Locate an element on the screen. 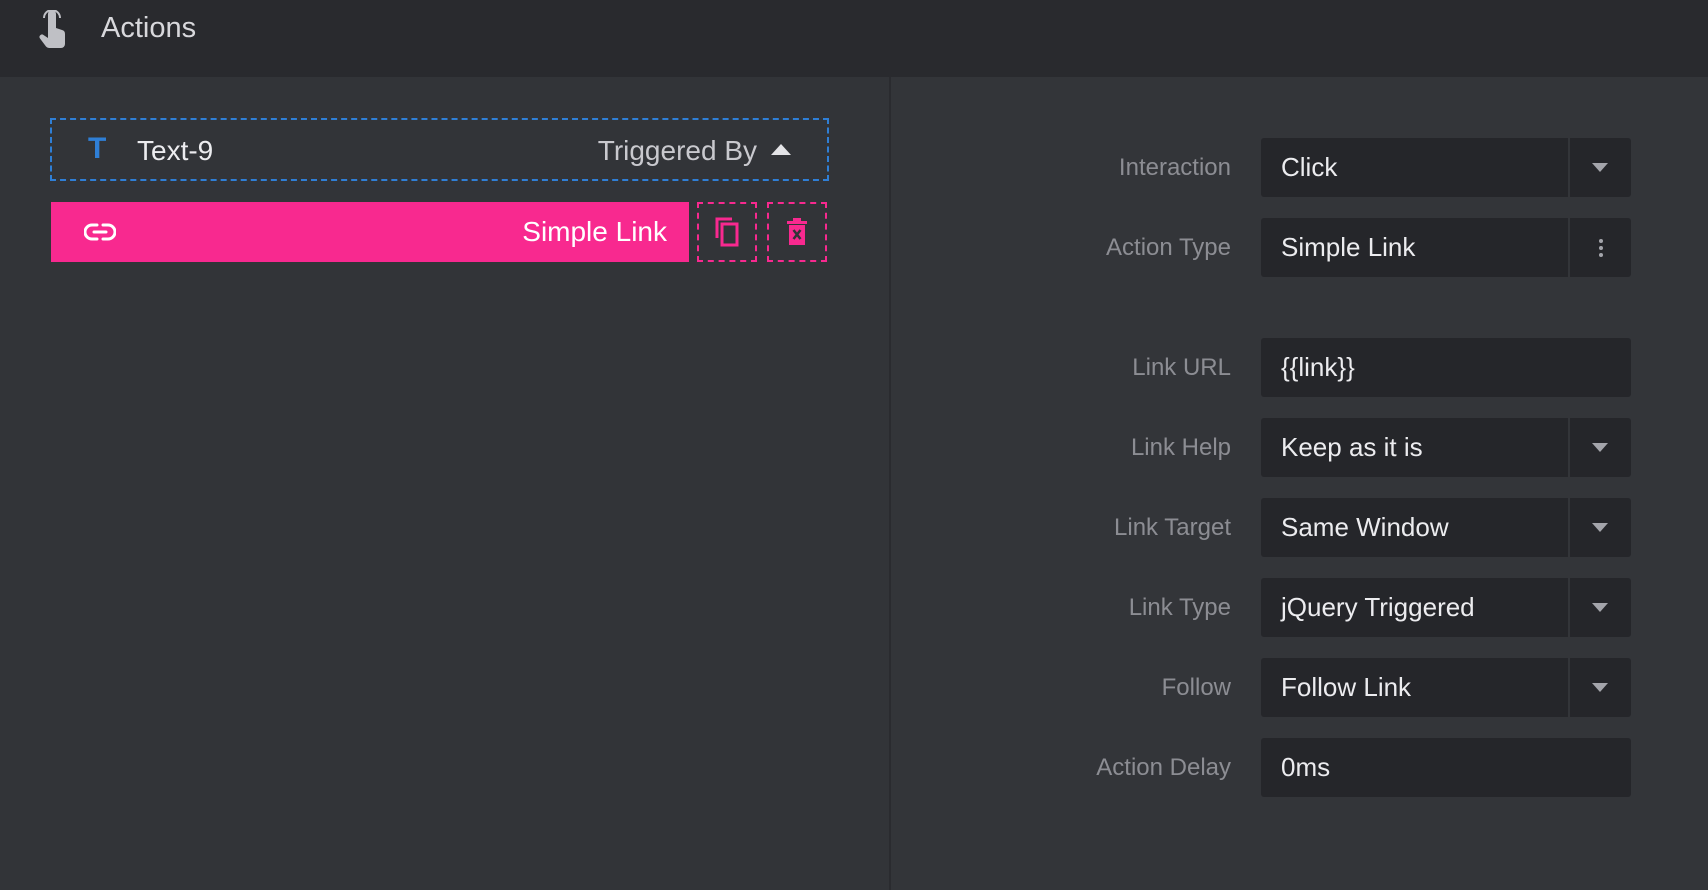 The height and width of the screenshot is (890, 1708). link-type-select: jQuery Triggered is located at coordinates (1446, 607).